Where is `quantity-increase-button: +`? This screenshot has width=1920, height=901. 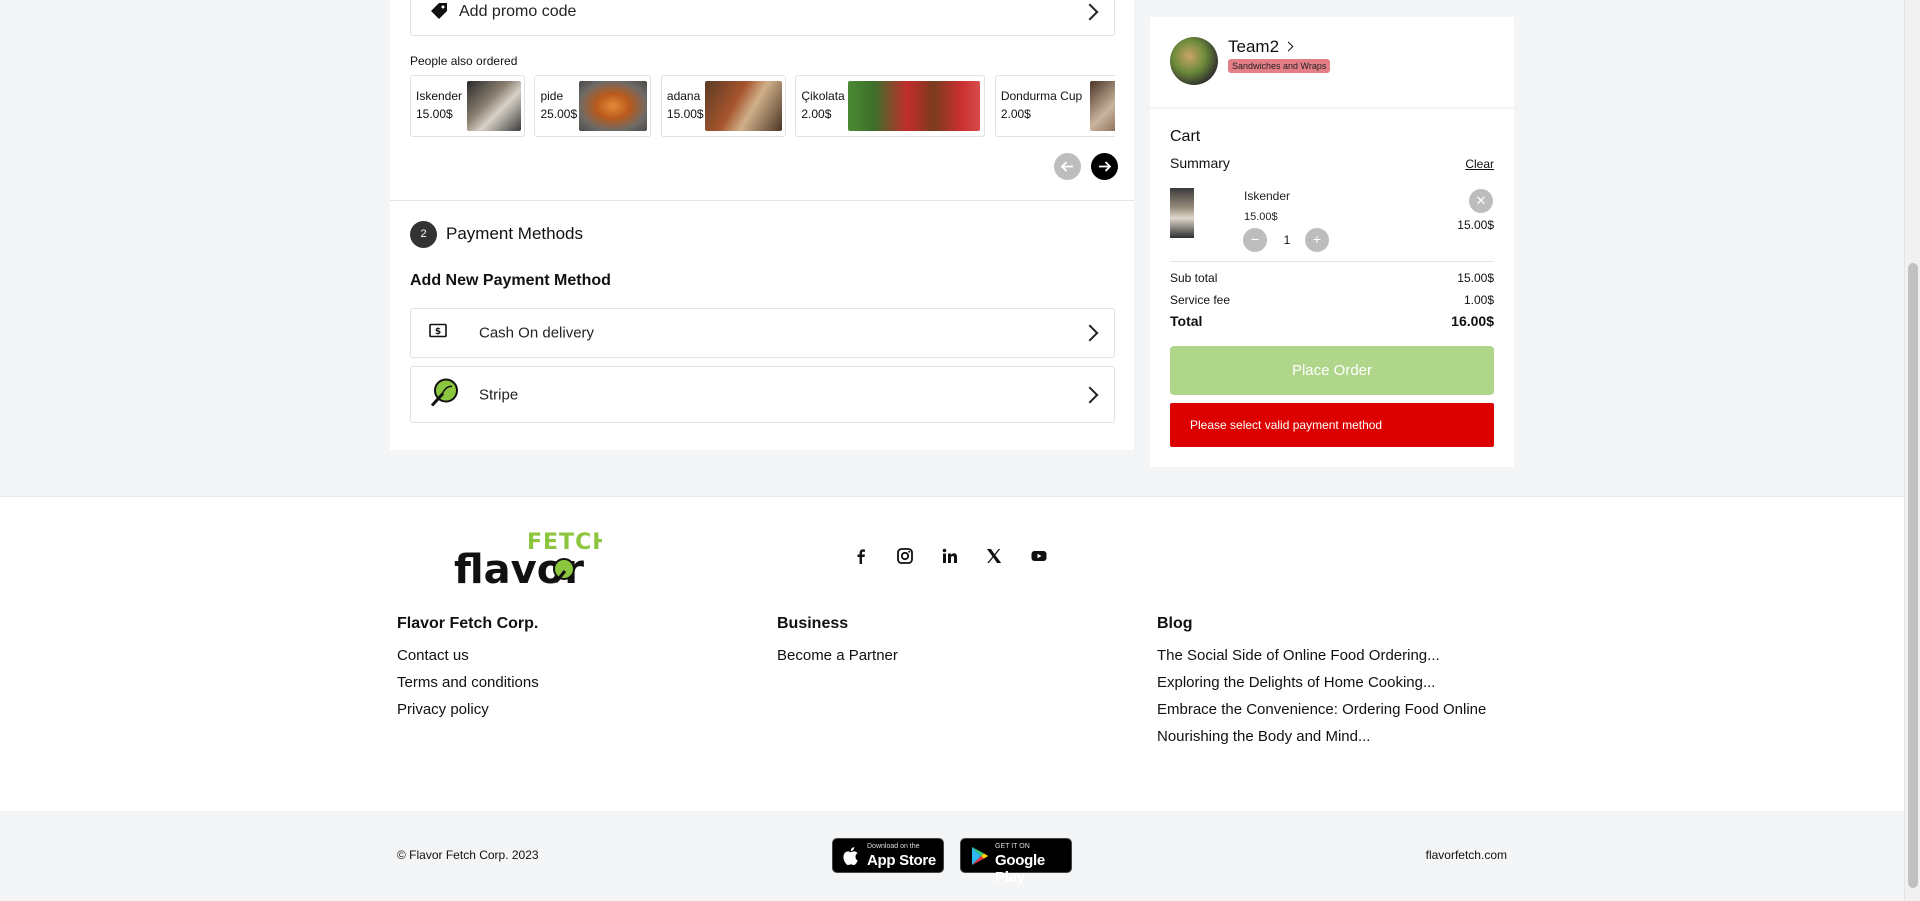
quantity-increase-button: + is located at coordinates (1317, 240).